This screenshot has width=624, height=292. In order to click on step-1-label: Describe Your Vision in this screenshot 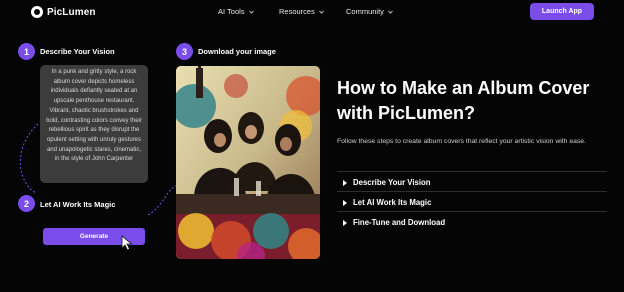, I will do `click(77, 51)`.